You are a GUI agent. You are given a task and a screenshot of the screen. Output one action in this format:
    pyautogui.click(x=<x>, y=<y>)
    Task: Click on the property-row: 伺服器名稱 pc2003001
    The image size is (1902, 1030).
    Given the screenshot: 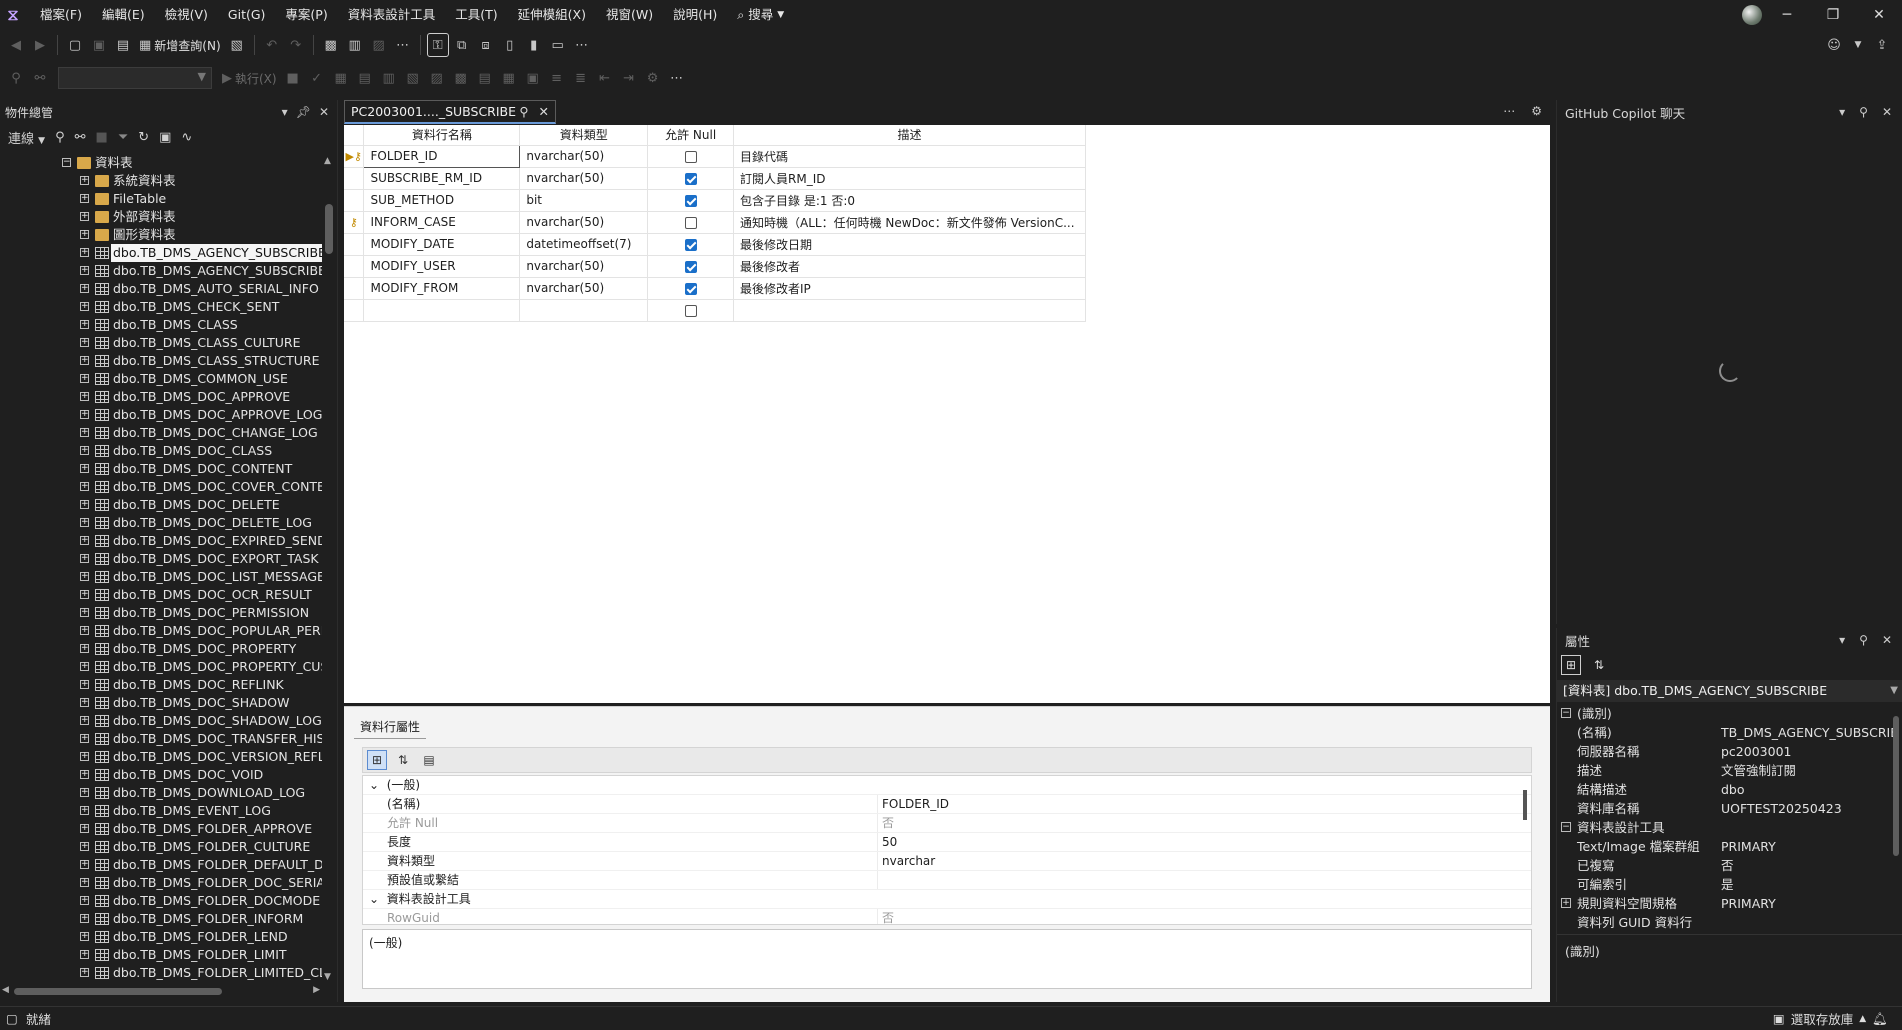 What is the action you would take?
    pyautogui.click(x=1729, y=751)
    